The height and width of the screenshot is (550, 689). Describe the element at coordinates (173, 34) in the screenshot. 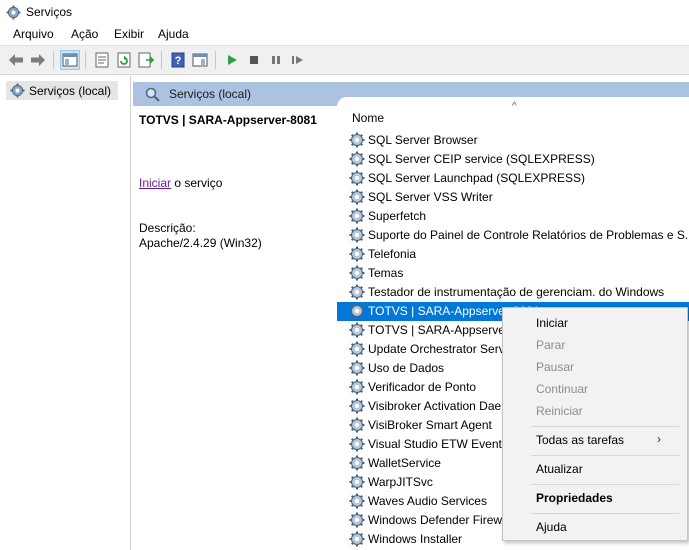

I see `menu-ajuda: Ajuda` at that location.